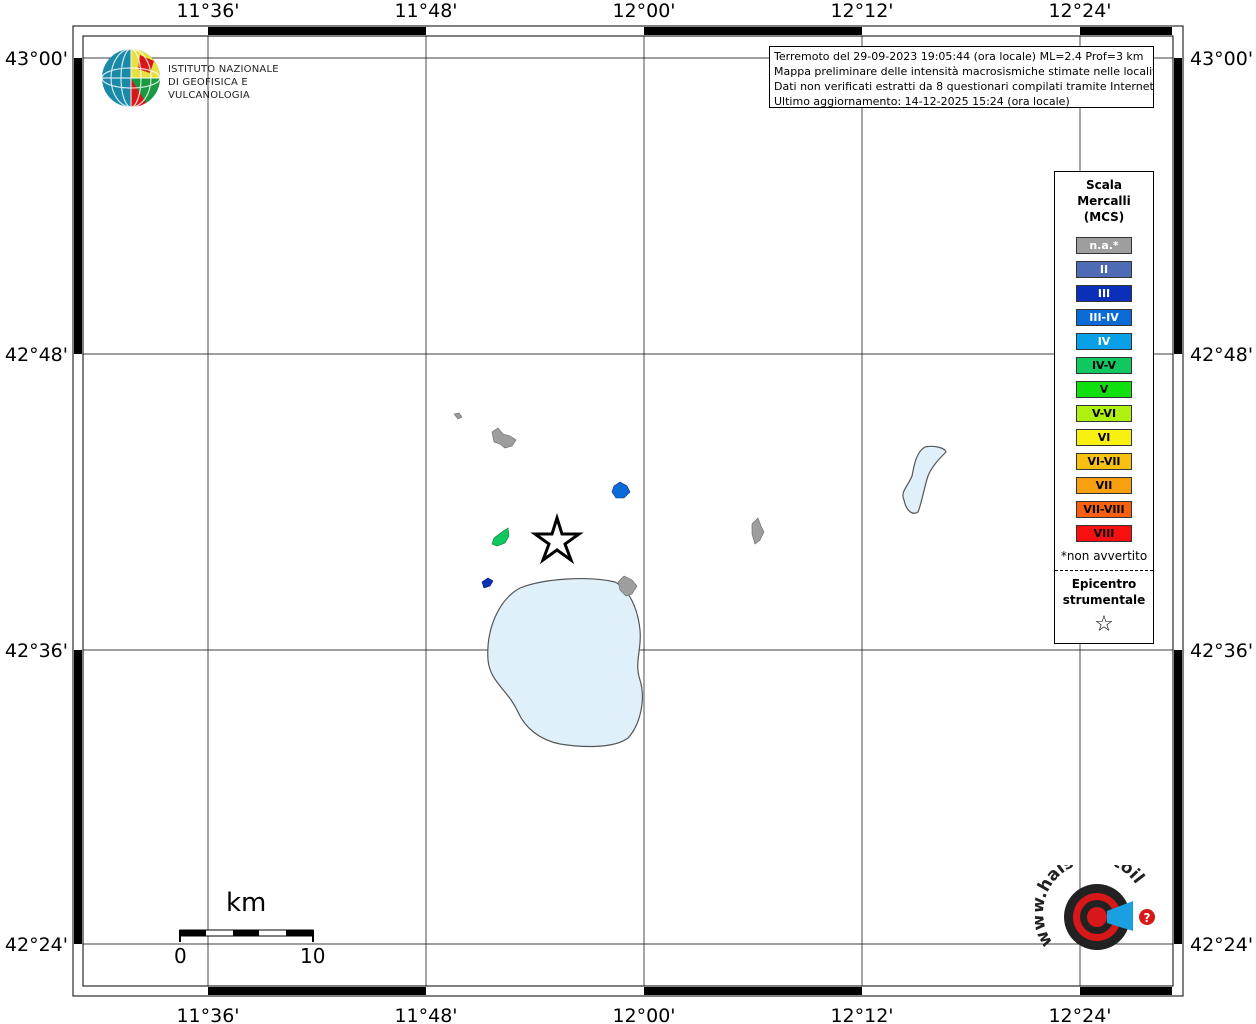  What do you see at coordinates (924, 479) in the screenshot?
I see `lake-small` at bounding box center [924, 479].